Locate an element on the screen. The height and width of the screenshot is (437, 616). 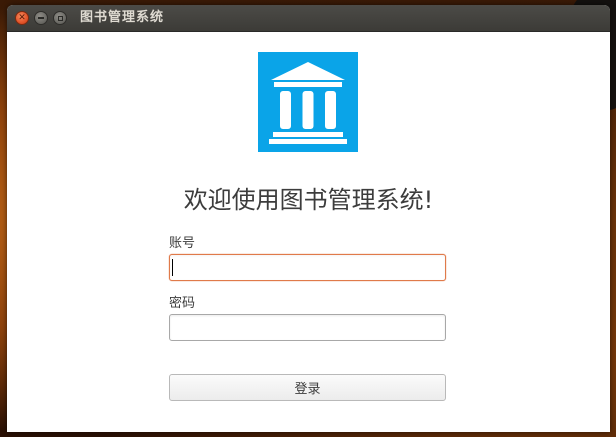
login-button: 登录 is located at coordinates (307, 387).